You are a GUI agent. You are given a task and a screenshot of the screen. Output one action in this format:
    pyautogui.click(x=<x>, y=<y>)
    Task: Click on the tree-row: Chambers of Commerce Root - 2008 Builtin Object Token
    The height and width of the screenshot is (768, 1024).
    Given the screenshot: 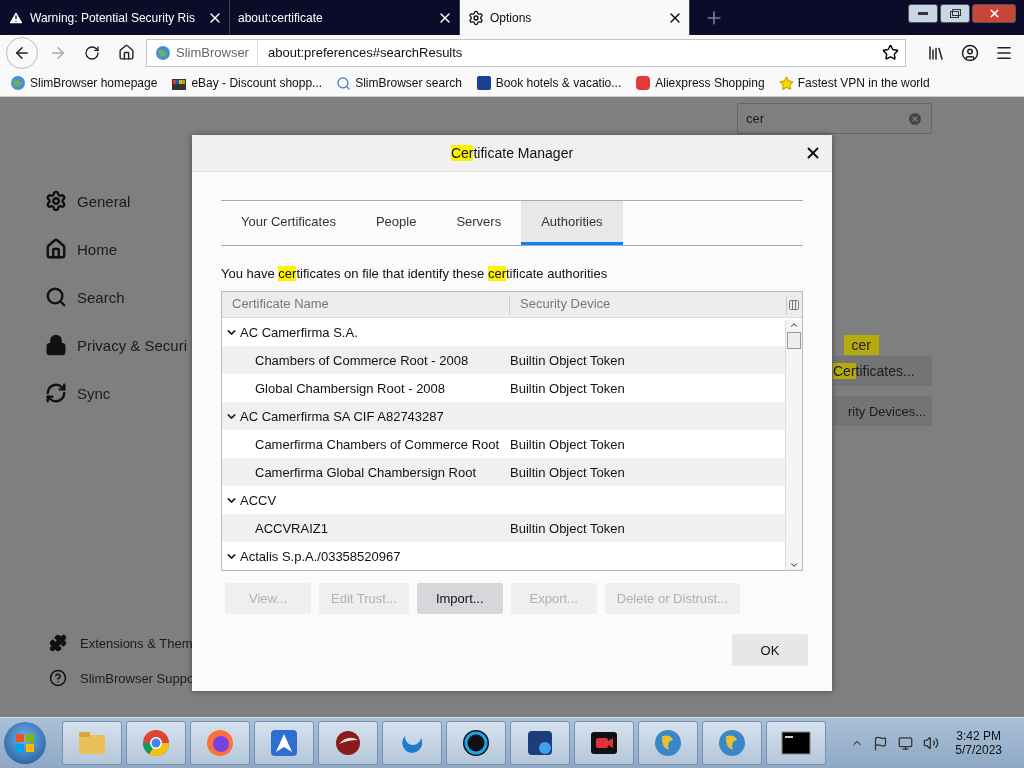 What is the action you would take?
    pyautogui.click(x=504, y=360)
    